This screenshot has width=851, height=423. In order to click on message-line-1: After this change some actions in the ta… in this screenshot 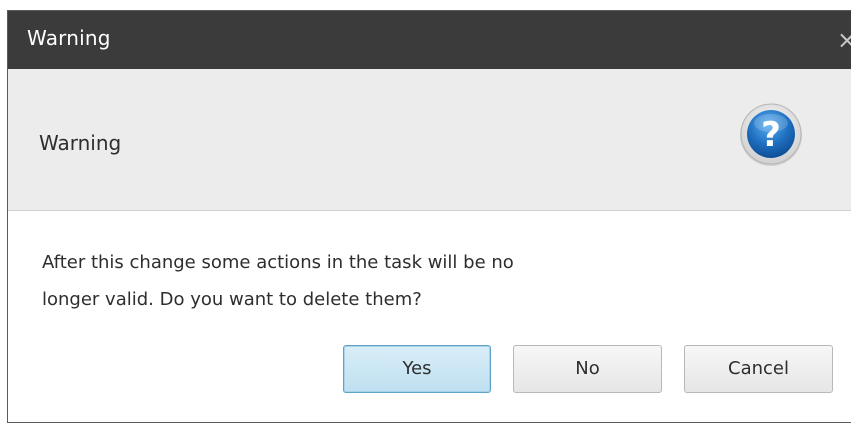, I will do `click(278, 262)`.